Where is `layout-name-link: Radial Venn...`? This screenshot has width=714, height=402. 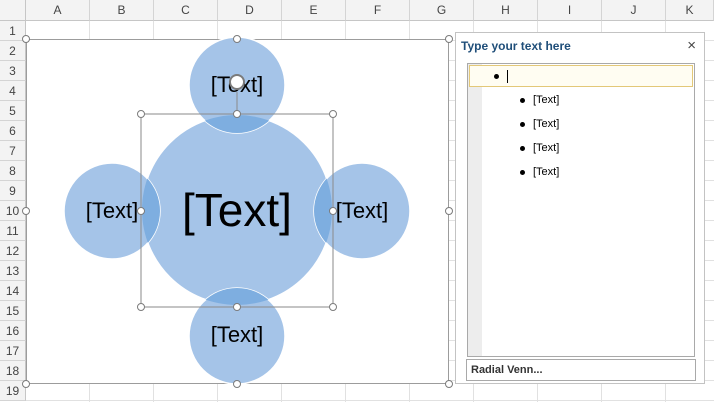
layout-name-link: Radial Venn... is located at coordinates (581, 370).